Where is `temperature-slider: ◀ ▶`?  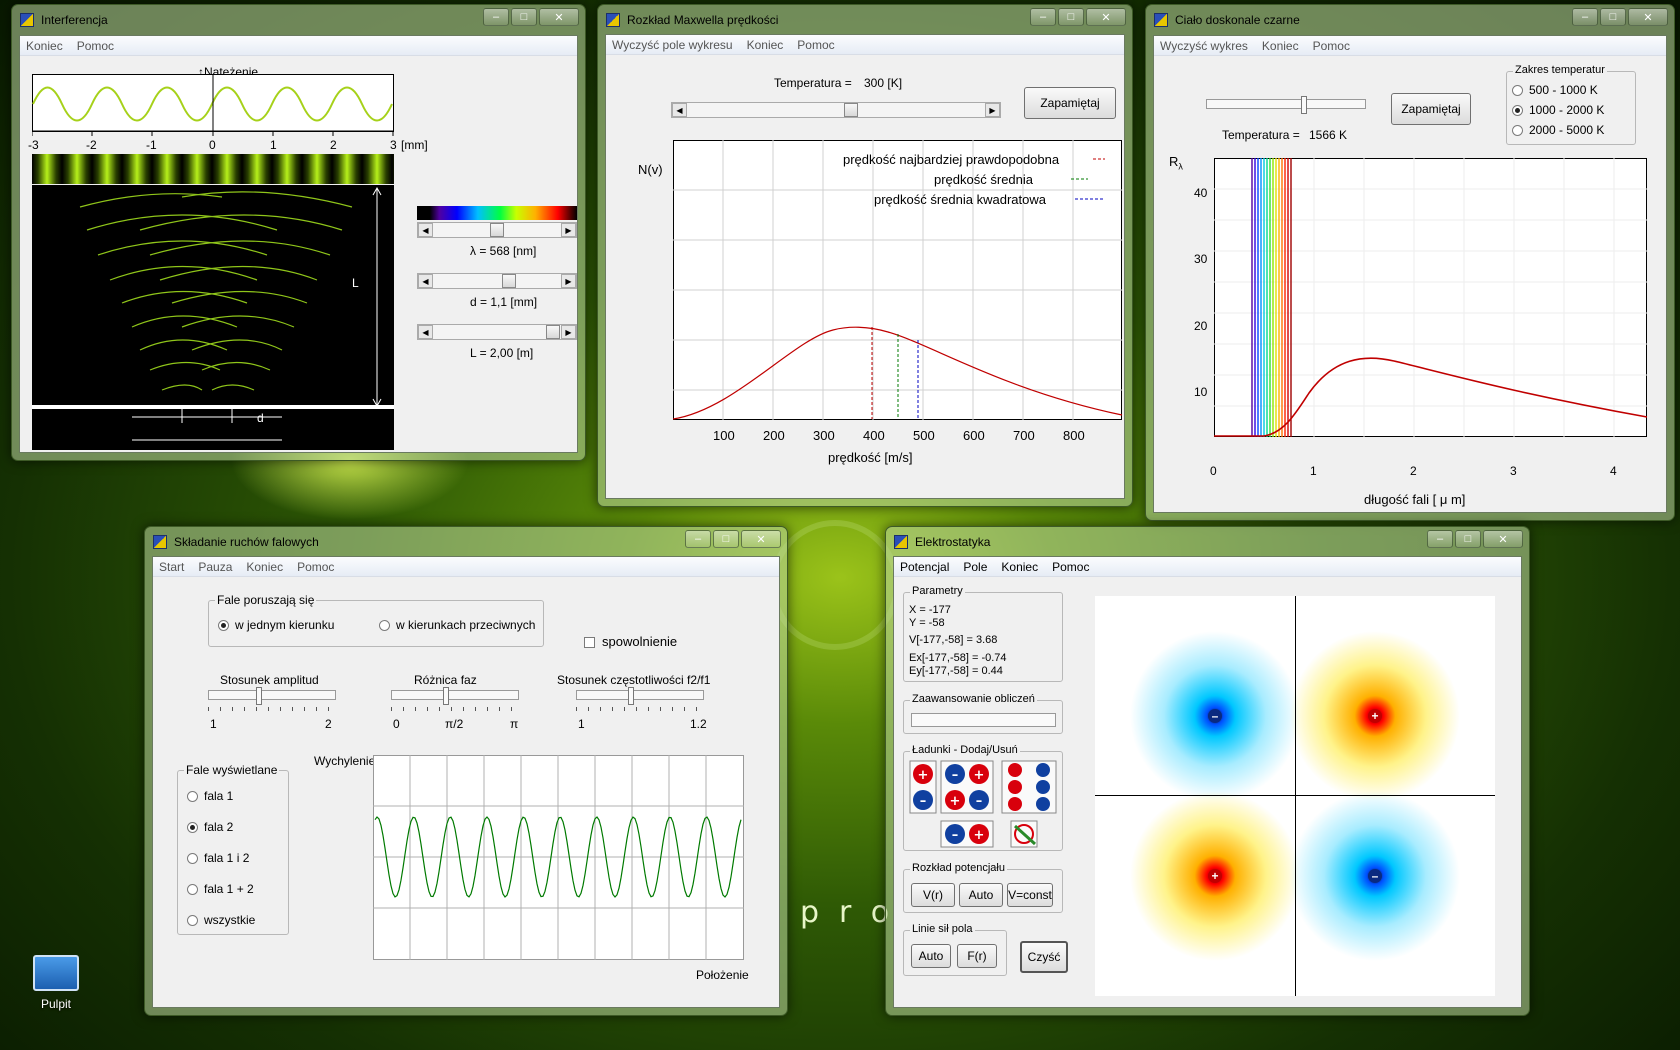
temperature-slider: ◀ ▶ is located at coordinates (836, 110).